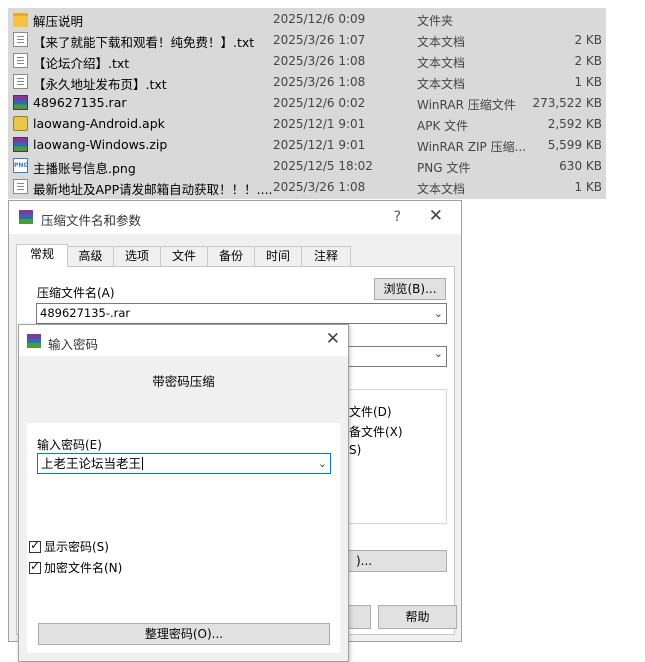  What do you see at coordinates (137, 256) in the screenshot?
I see `tab-options: 选项` at bounding box center [137, 256].